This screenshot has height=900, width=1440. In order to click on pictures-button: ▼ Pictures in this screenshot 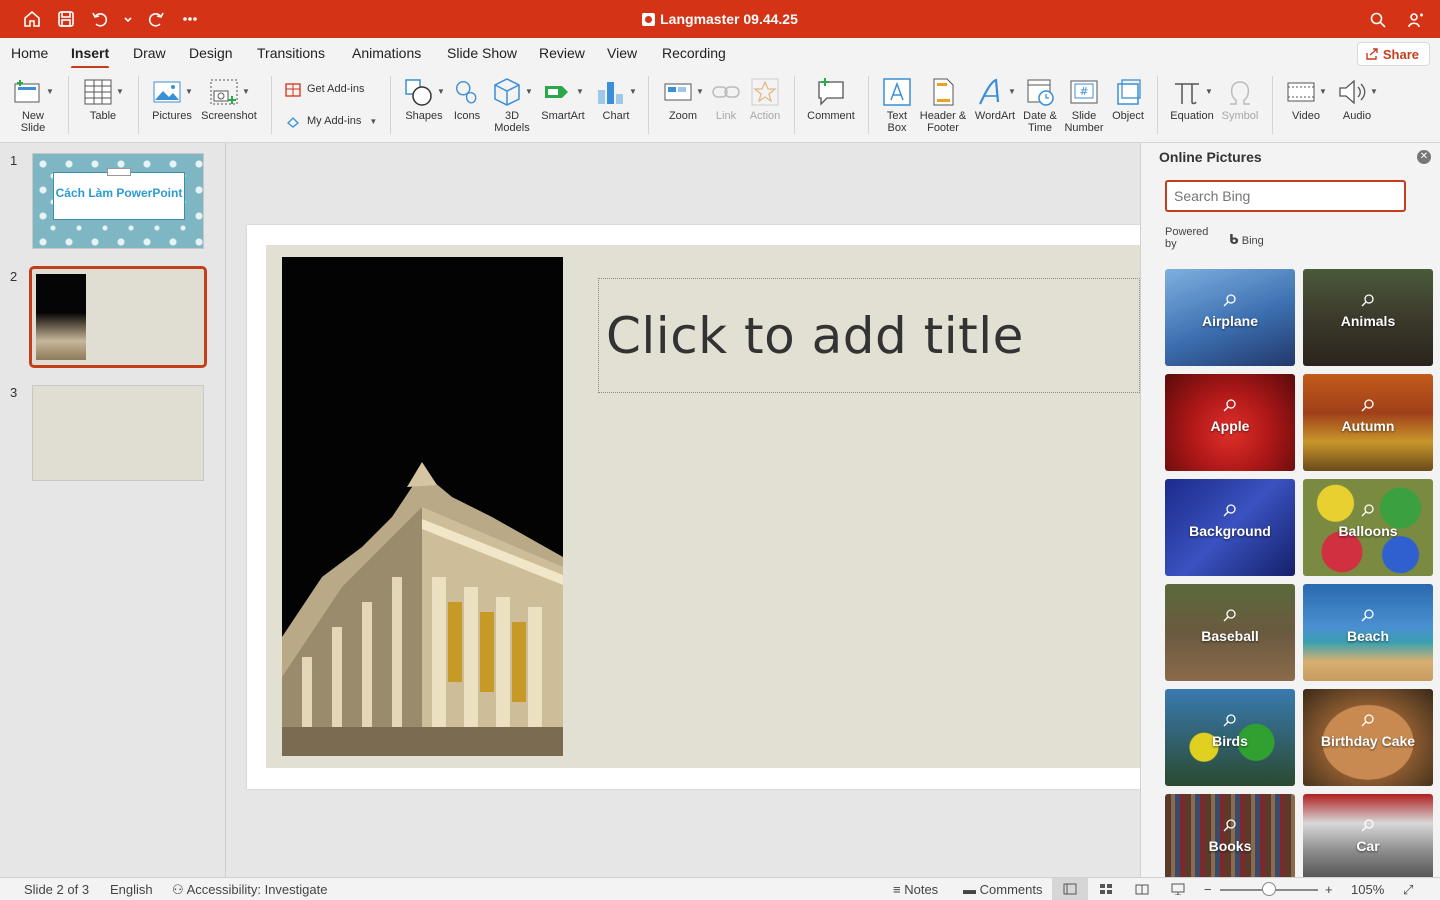, I will do `click(172, 98)`.